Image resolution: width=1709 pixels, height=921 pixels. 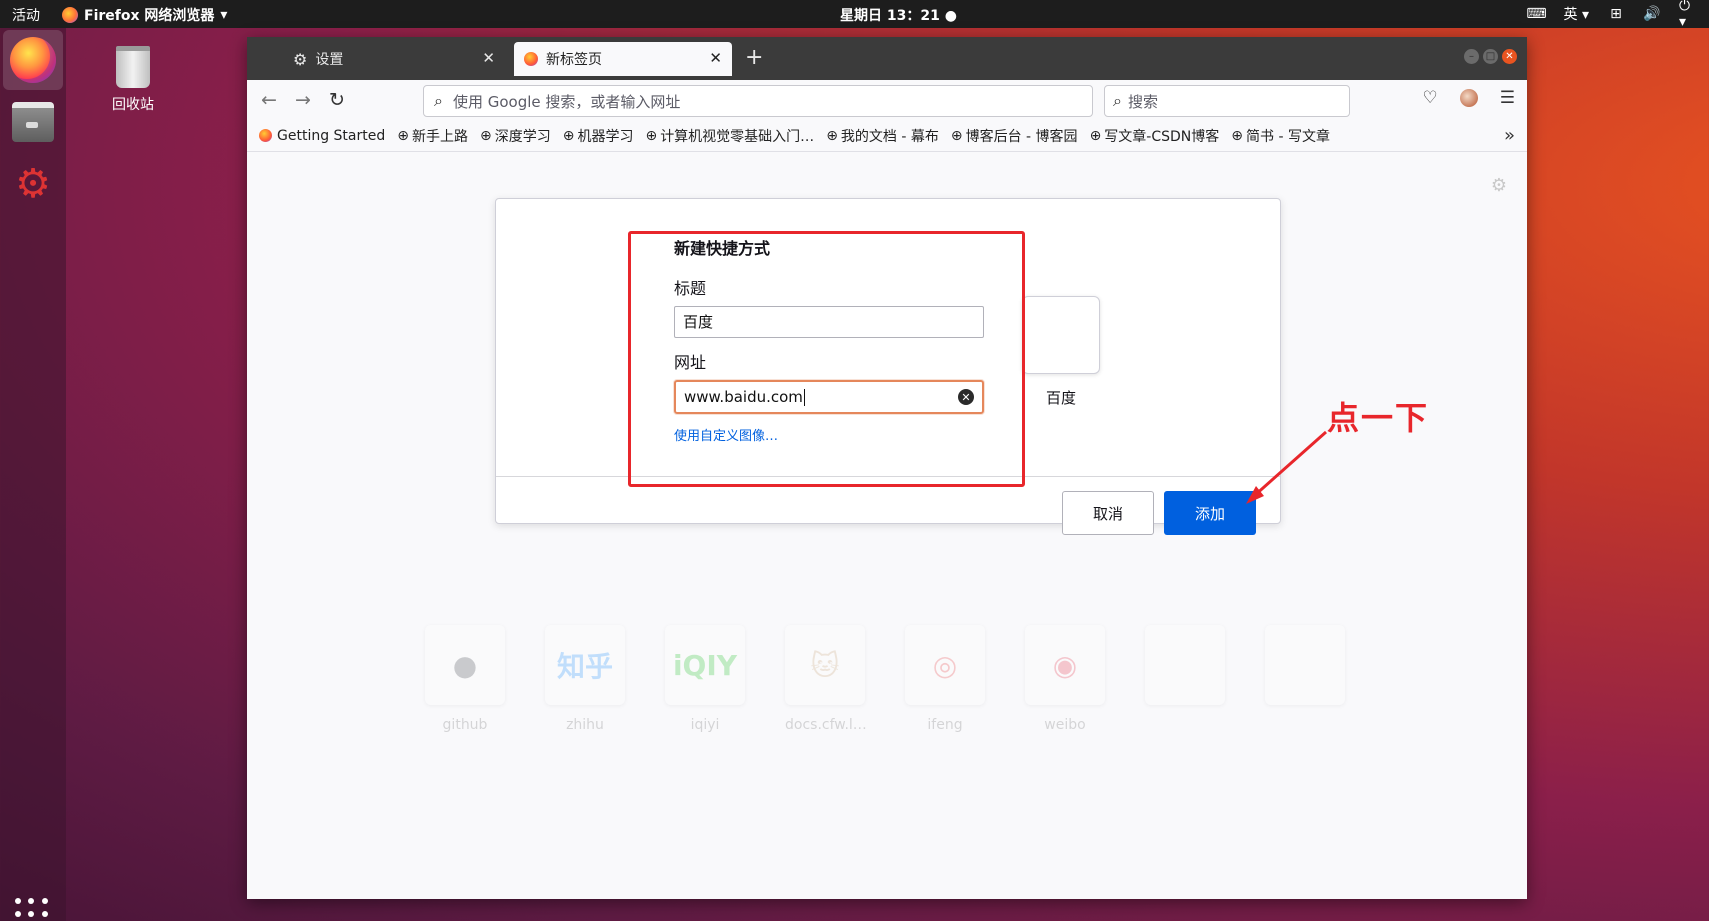 I want to click on dock-firefox, so click(x=33, y=60).